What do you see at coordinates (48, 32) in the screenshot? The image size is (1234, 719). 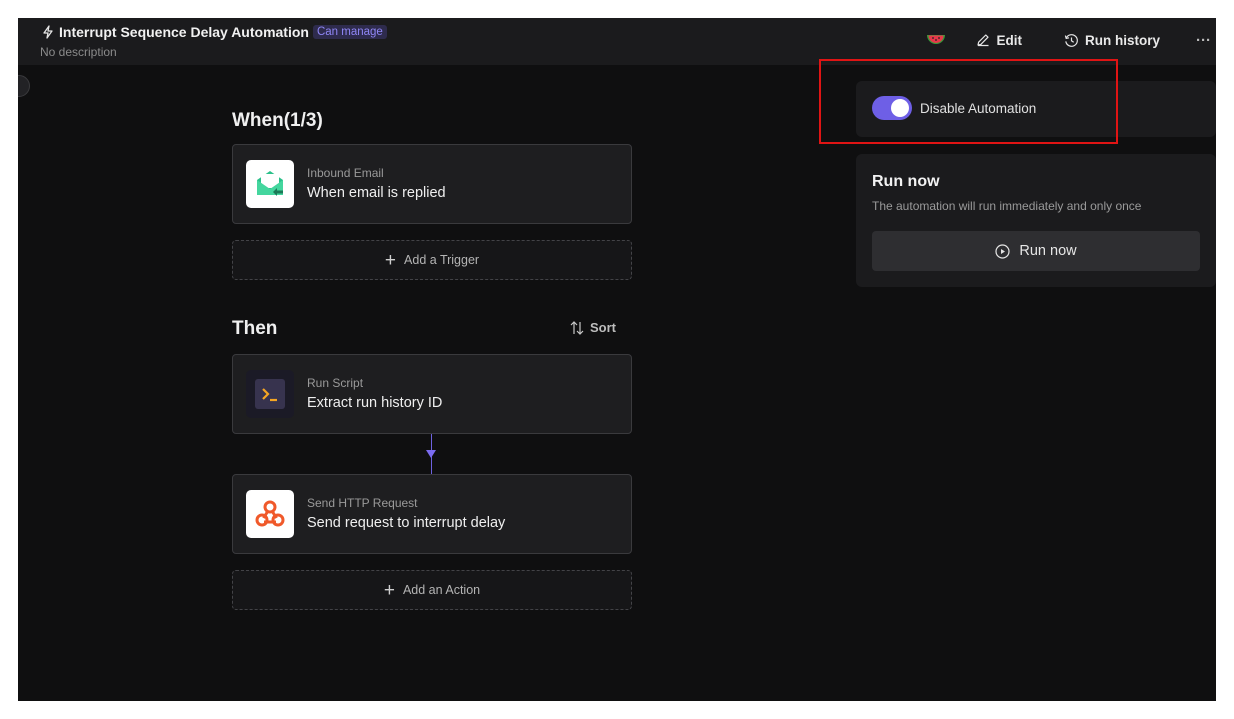 I see `automation-bolt-icon` at bounding box center [48, 32].